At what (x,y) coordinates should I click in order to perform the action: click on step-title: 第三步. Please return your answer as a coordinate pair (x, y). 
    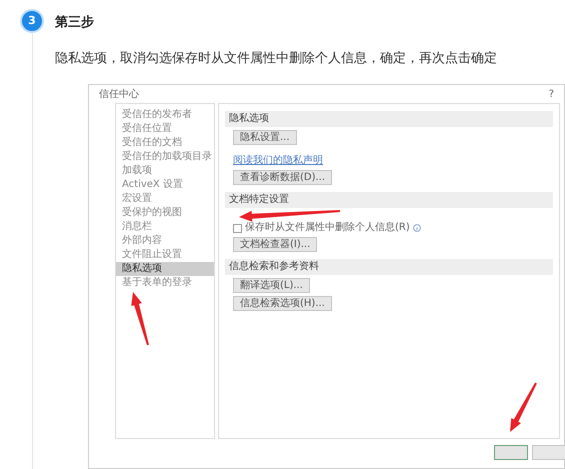
    Looking at the image, I should click on (75, 23).